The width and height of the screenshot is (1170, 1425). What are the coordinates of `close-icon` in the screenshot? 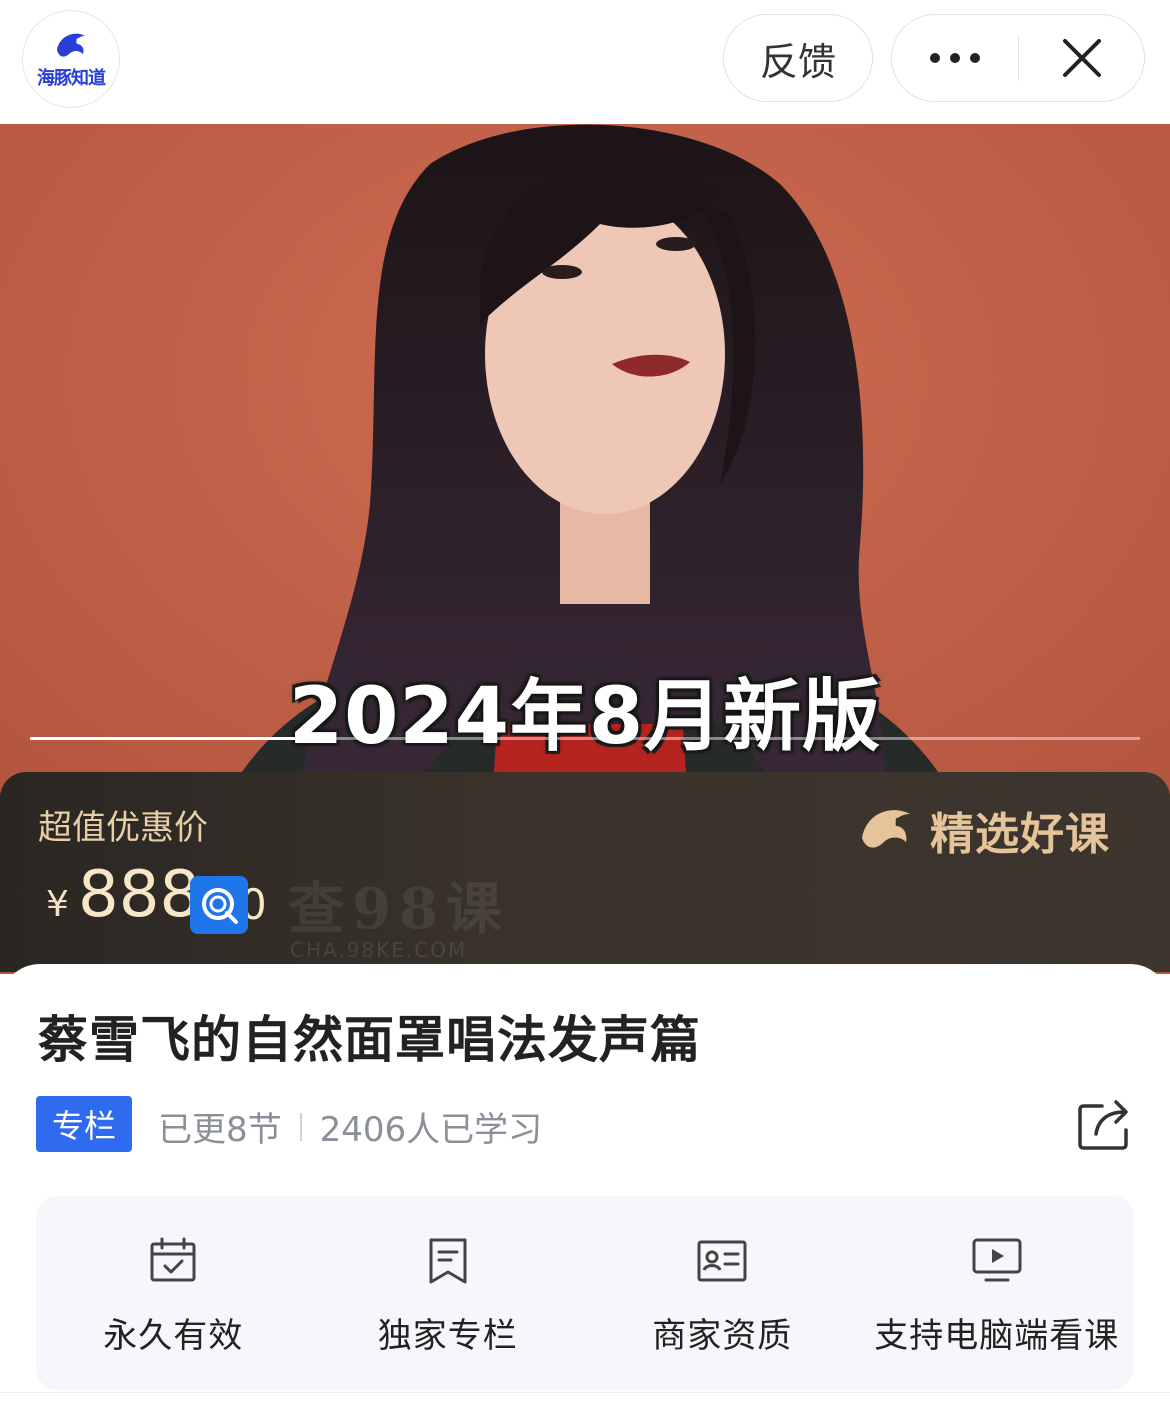 It's located at (1082, 58).